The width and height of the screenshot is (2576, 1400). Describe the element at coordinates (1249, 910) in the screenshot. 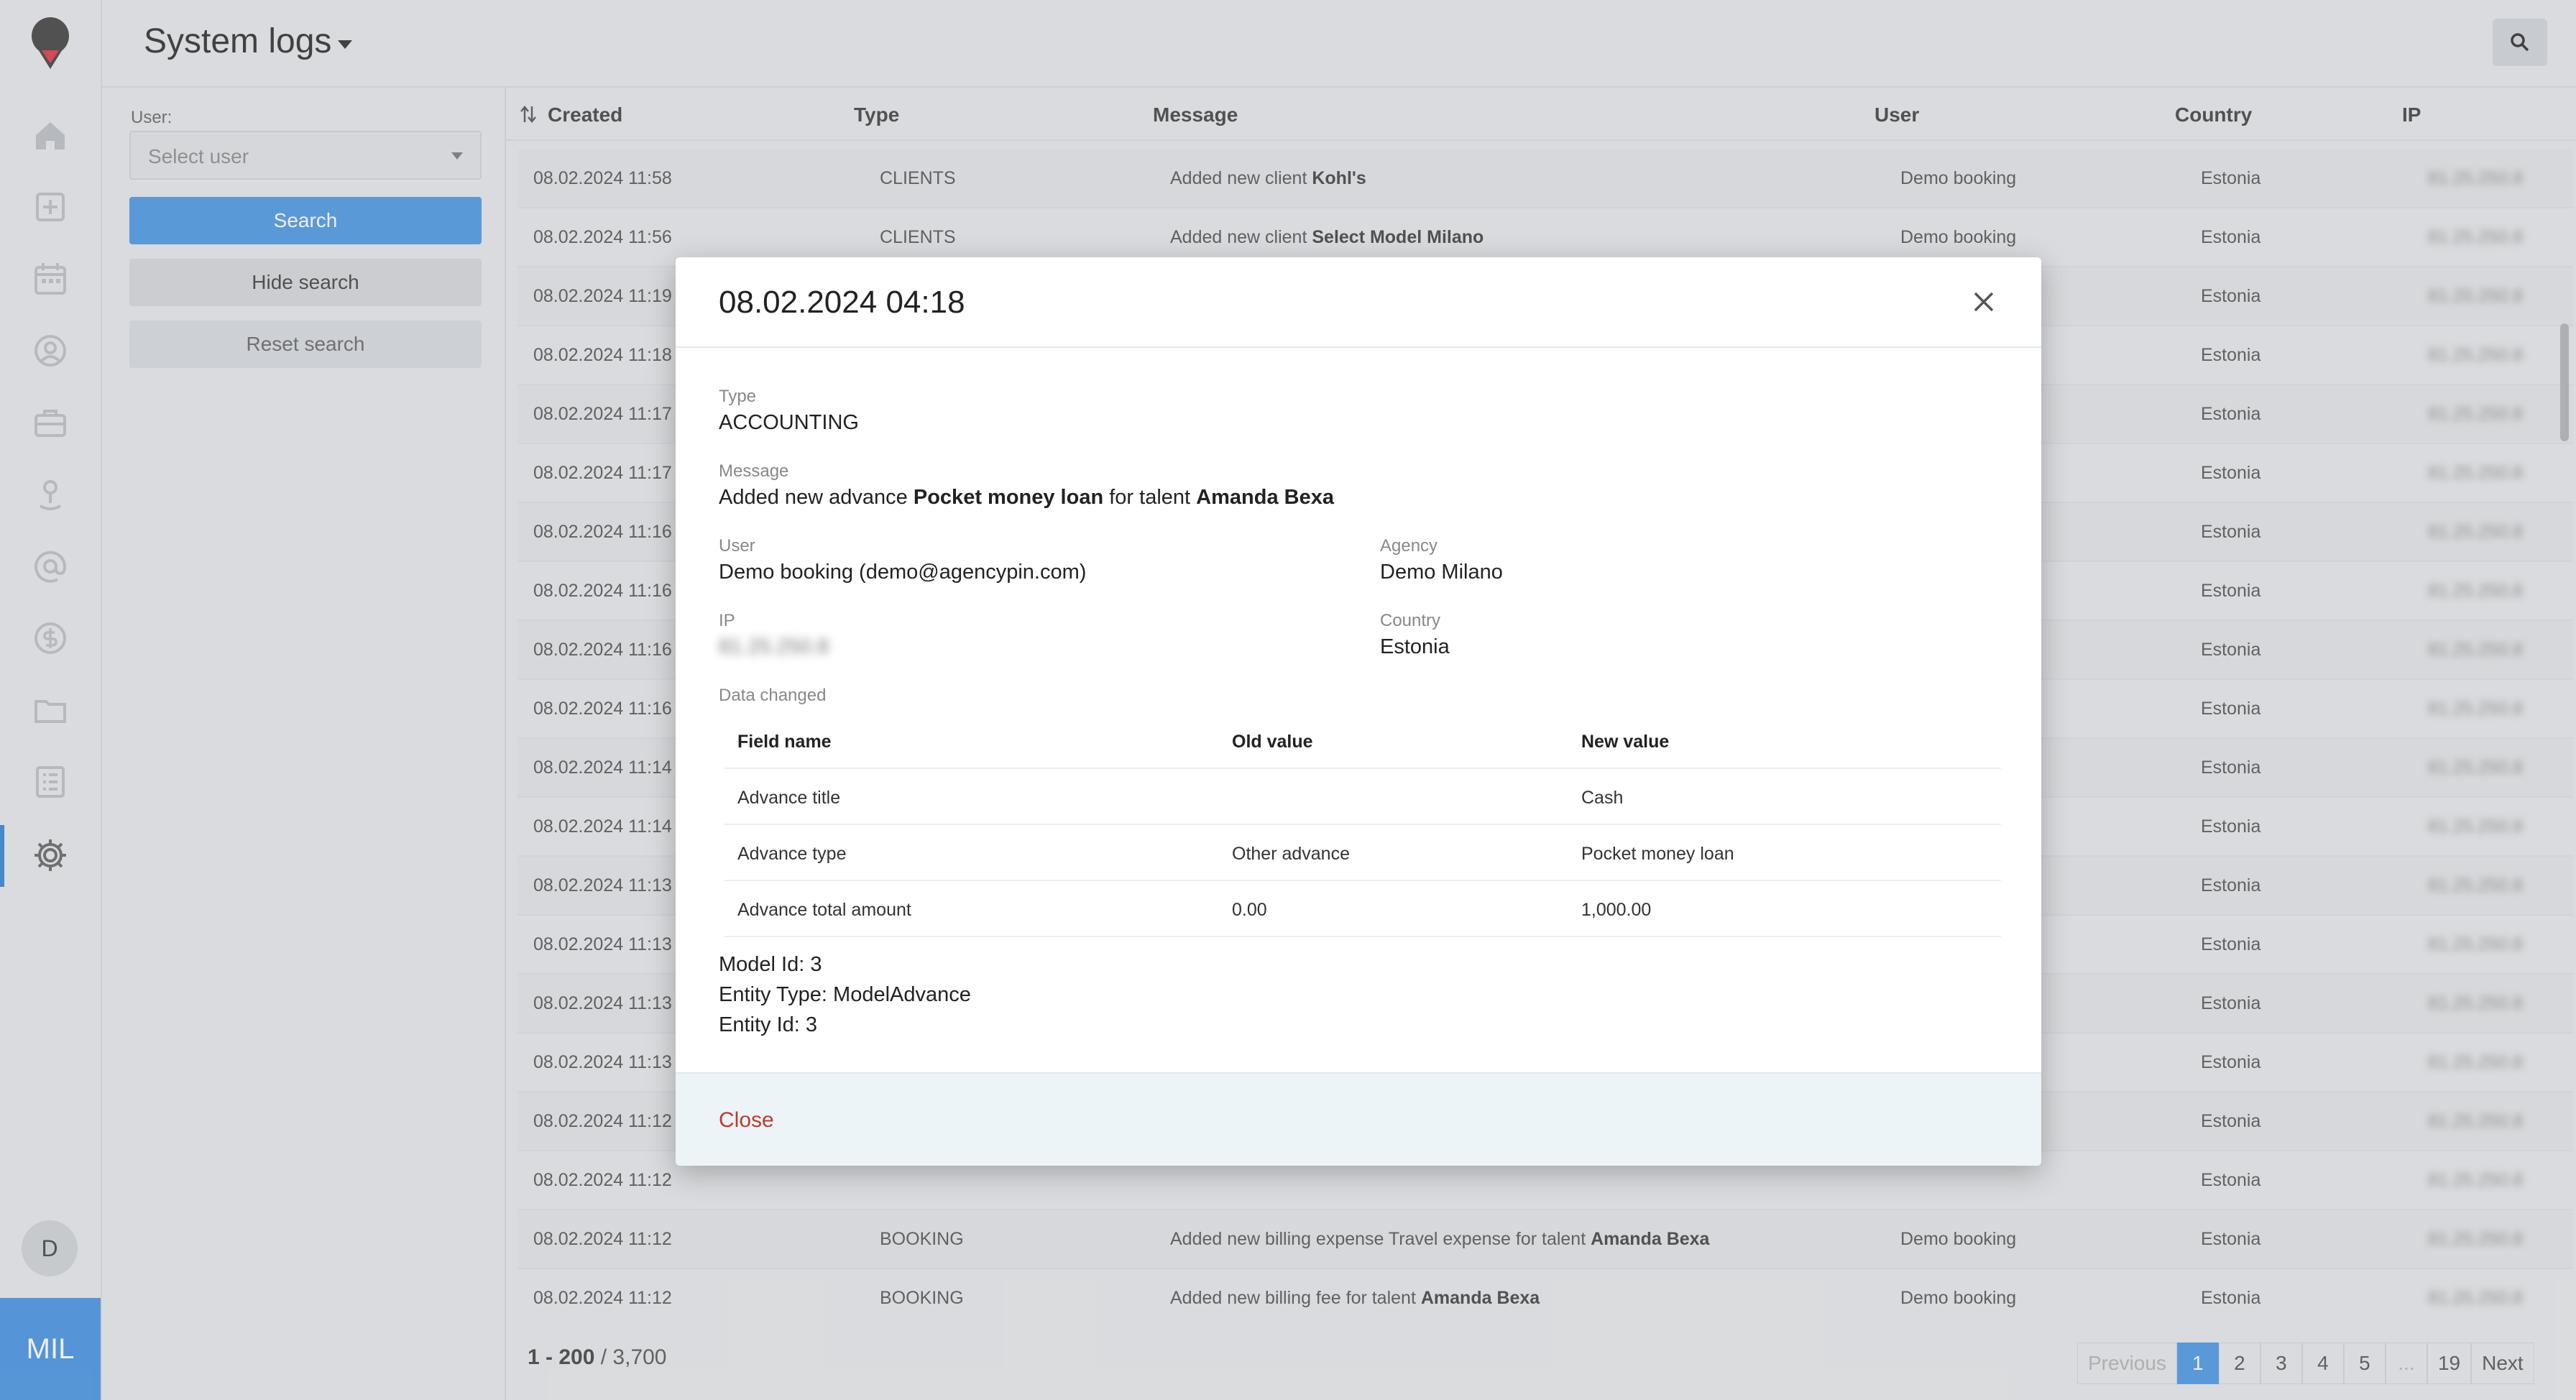

I see `change-old-value: 0.00` at that location.